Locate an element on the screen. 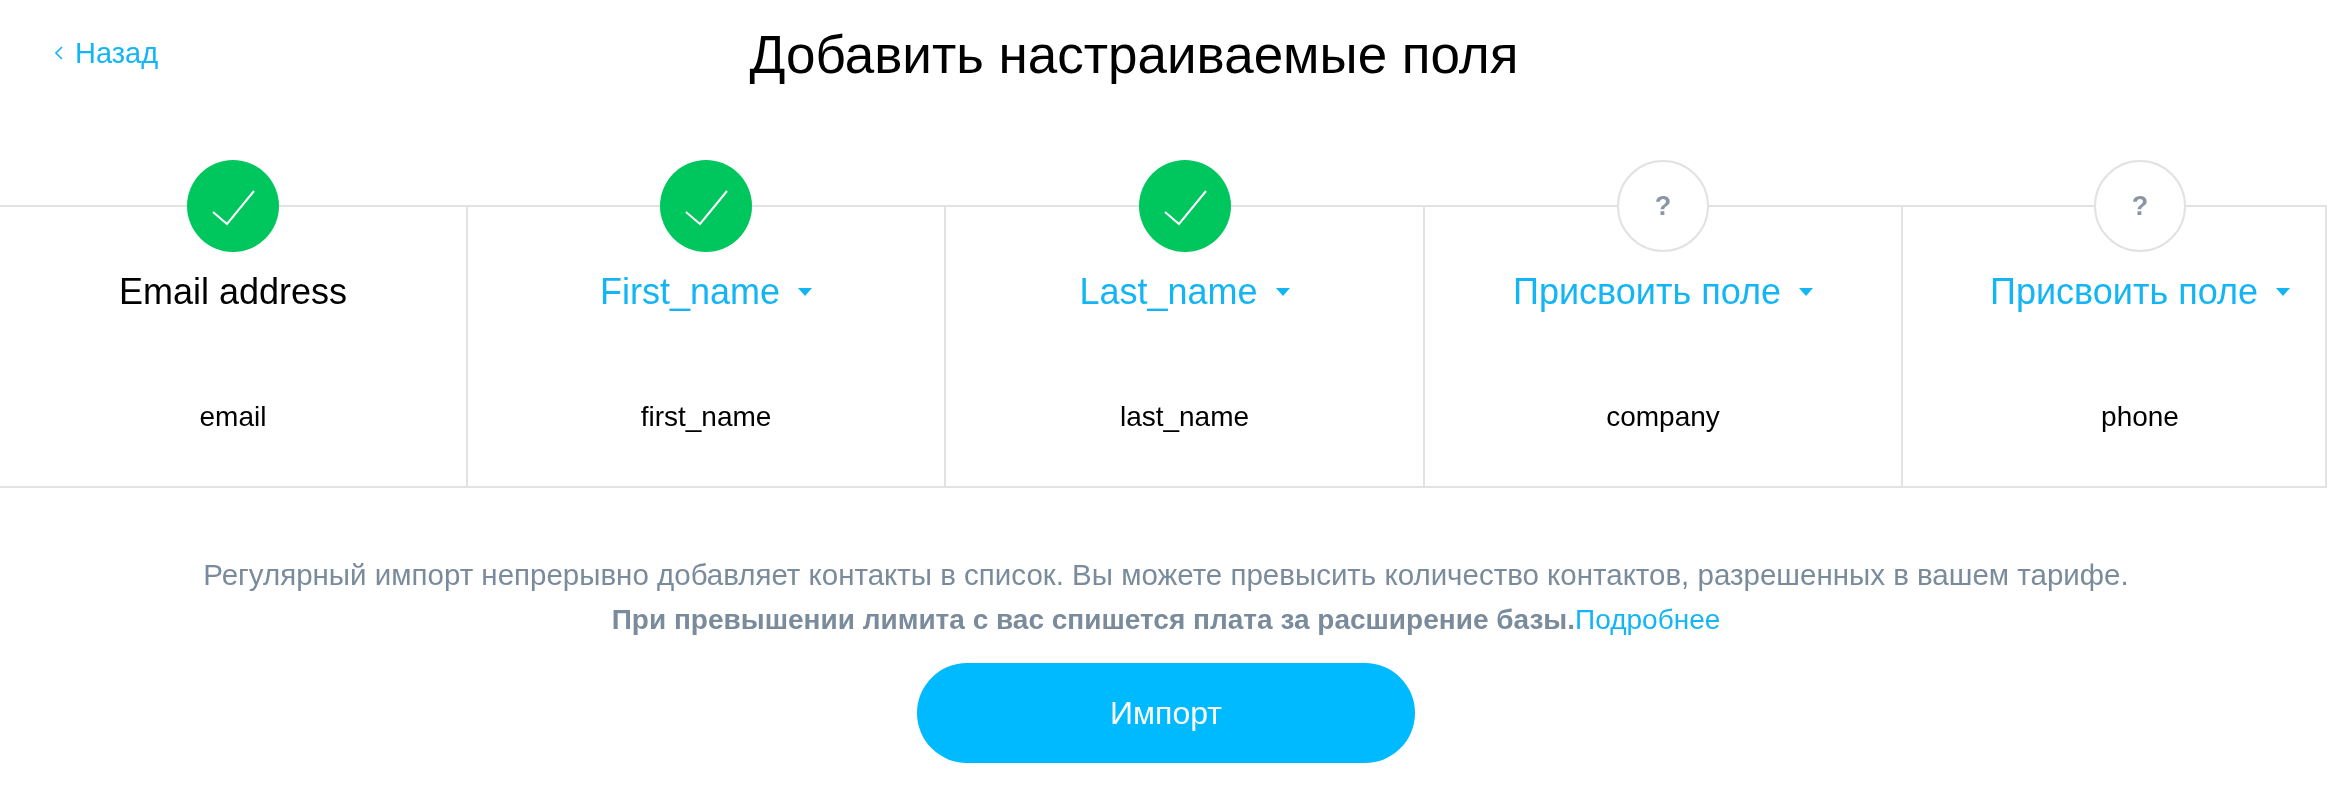  back-link: Назад is located at coordinates (107, 53).